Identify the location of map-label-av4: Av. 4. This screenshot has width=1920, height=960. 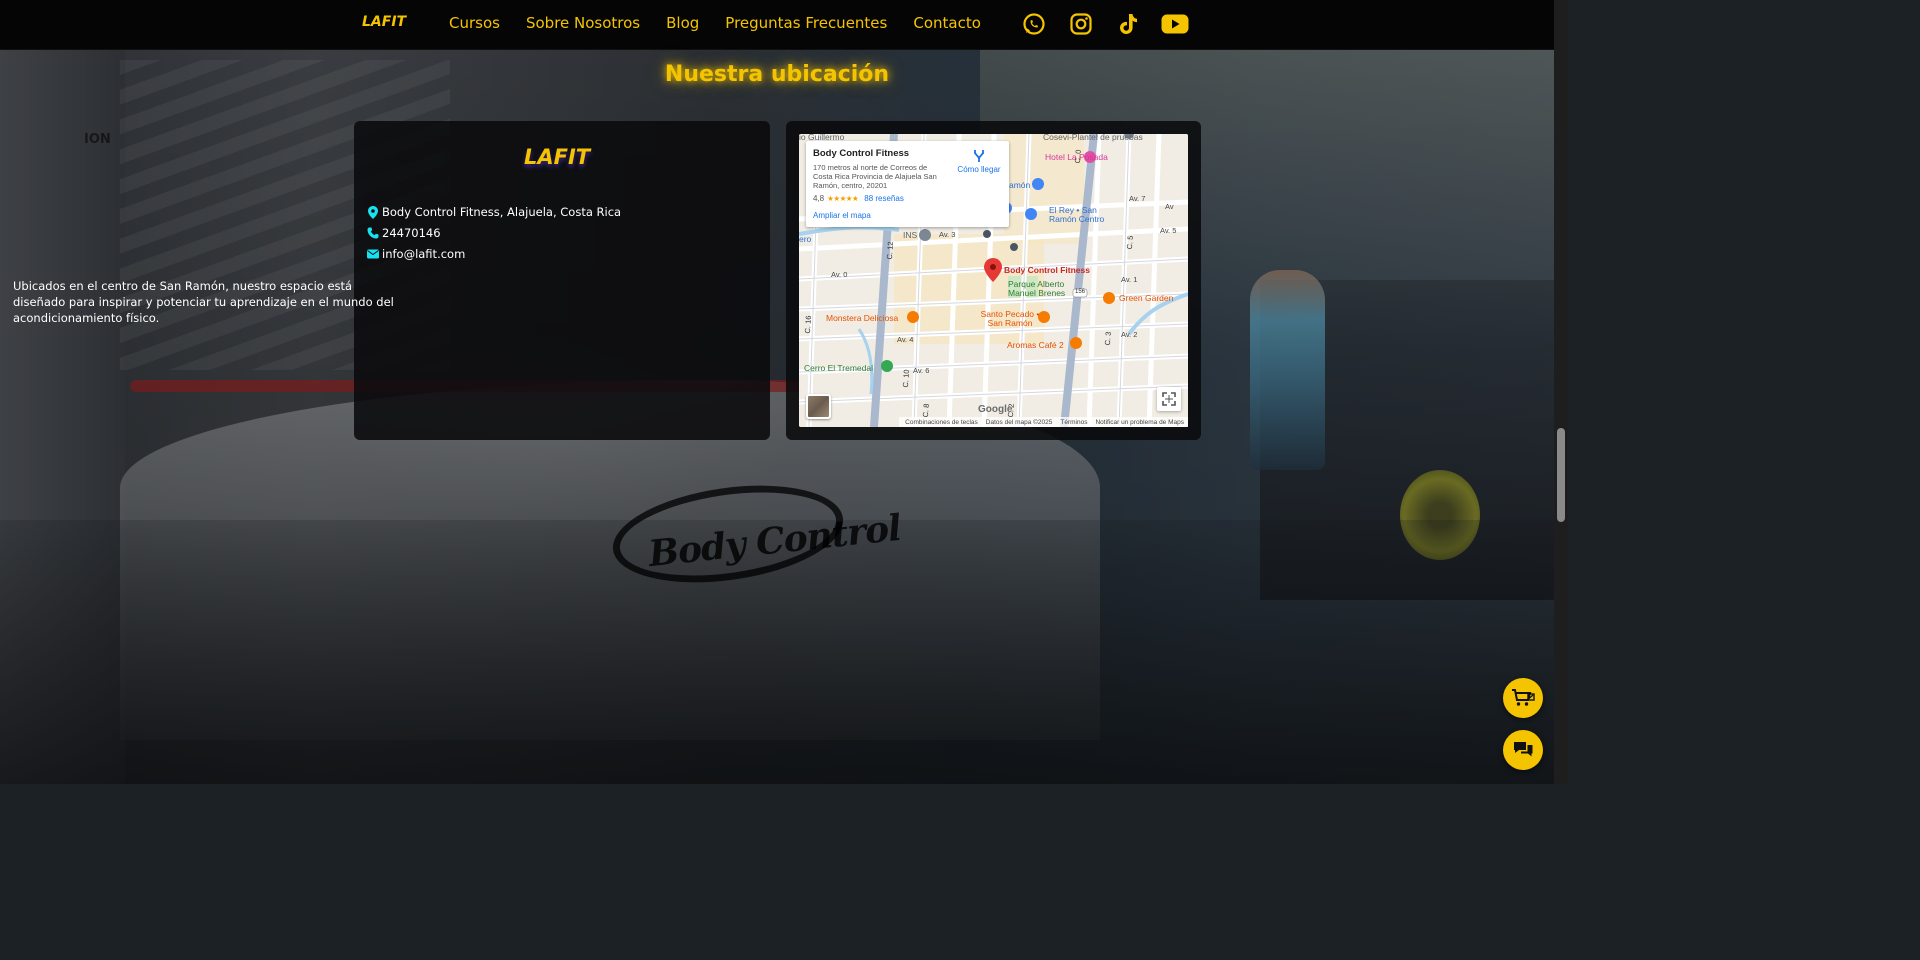
(905, 339).